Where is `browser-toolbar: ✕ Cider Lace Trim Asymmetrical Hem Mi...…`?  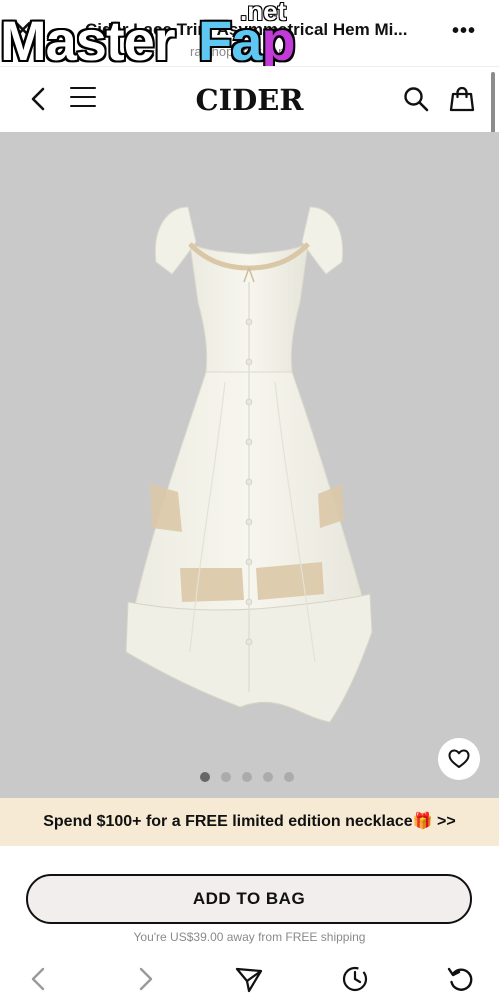 browser-toolbar: ✕ Cider Lace Trim Asymmetrical Hem Mi...… is located at coordinates (249, 33).